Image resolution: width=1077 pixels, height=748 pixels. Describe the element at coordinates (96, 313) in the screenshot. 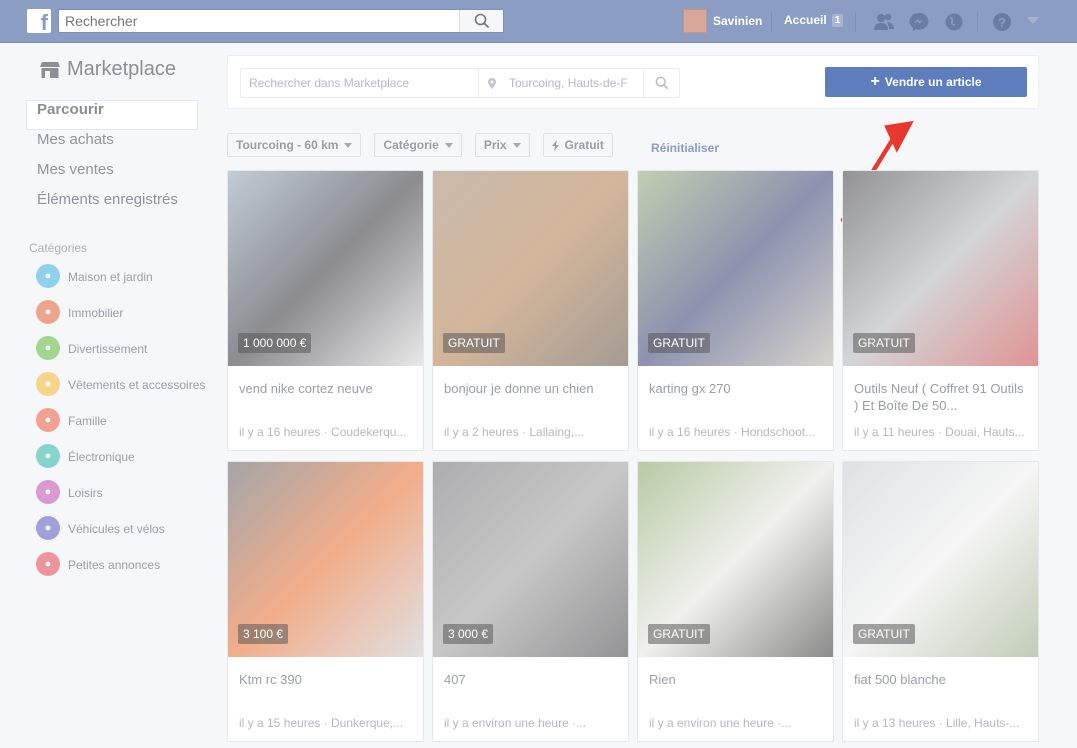

I see `category-label: Immobilier` at that location.